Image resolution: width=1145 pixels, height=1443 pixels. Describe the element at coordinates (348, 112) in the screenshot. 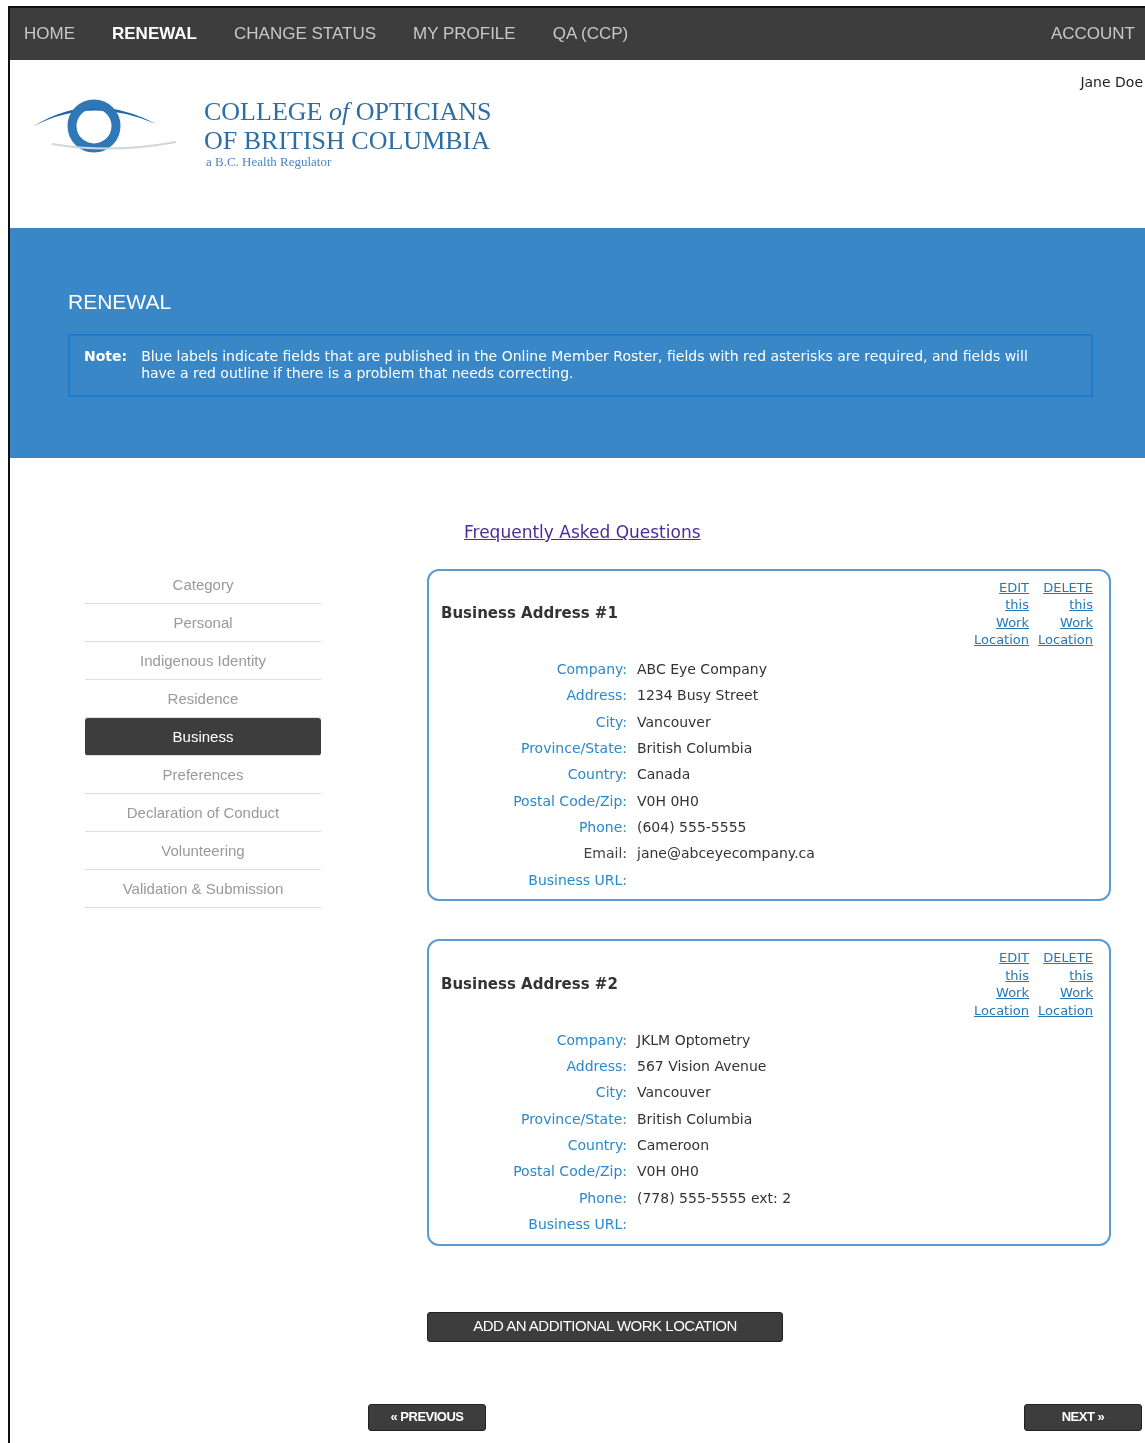

I see `college-name: COLLEGE of OPTICIANS` at that location.